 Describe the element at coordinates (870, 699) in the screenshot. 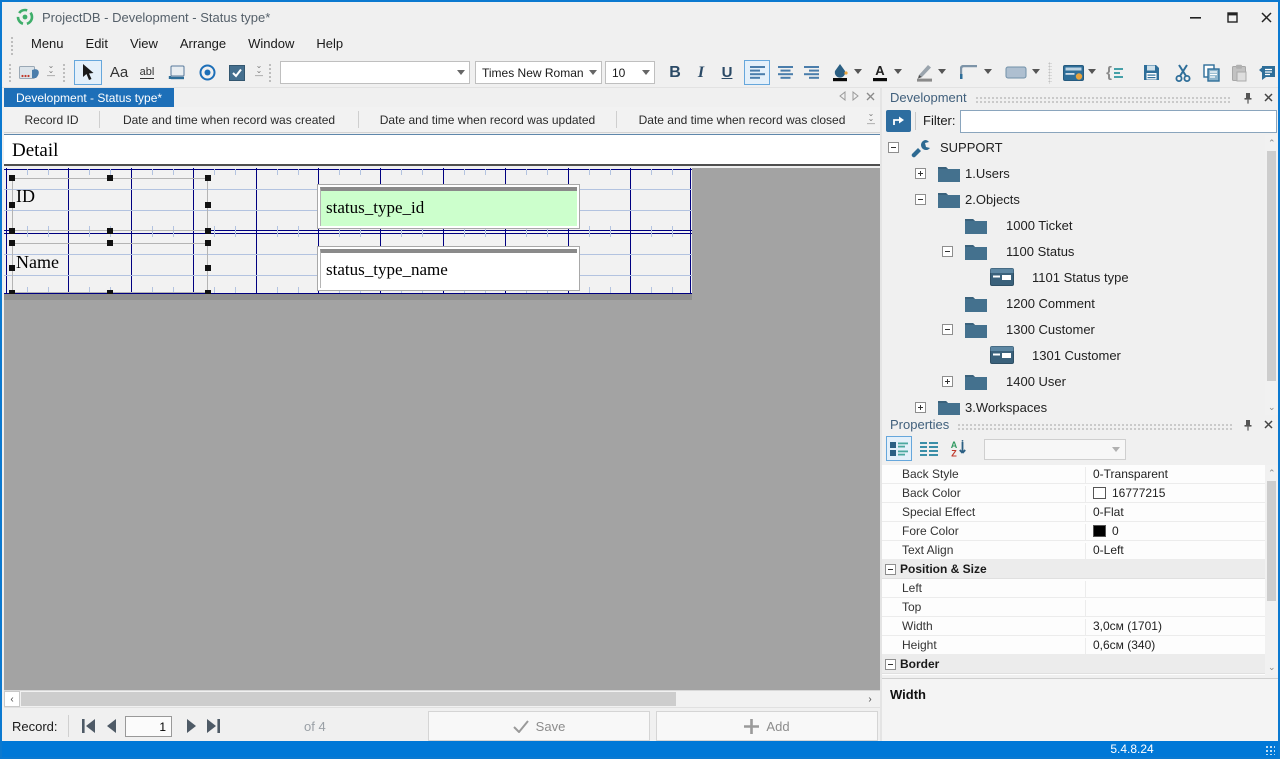

I see `scroll-right-icon: ›` at that location.